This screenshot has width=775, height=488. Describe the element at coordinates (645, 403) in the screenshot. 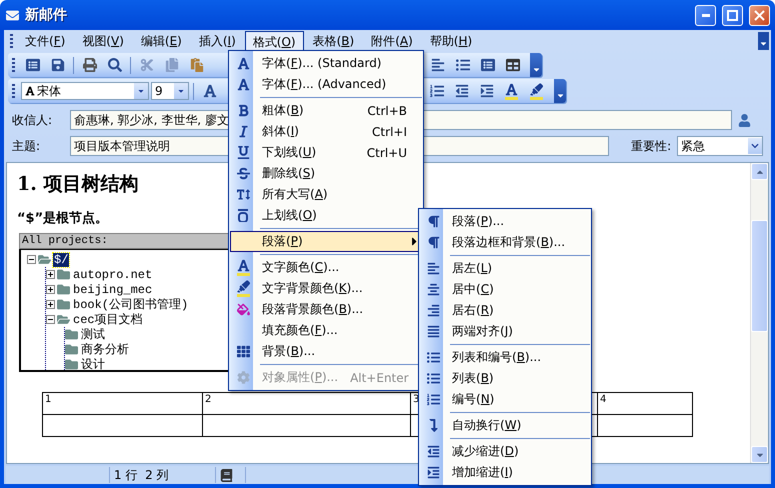

I see `table-cell: 4` at that location.